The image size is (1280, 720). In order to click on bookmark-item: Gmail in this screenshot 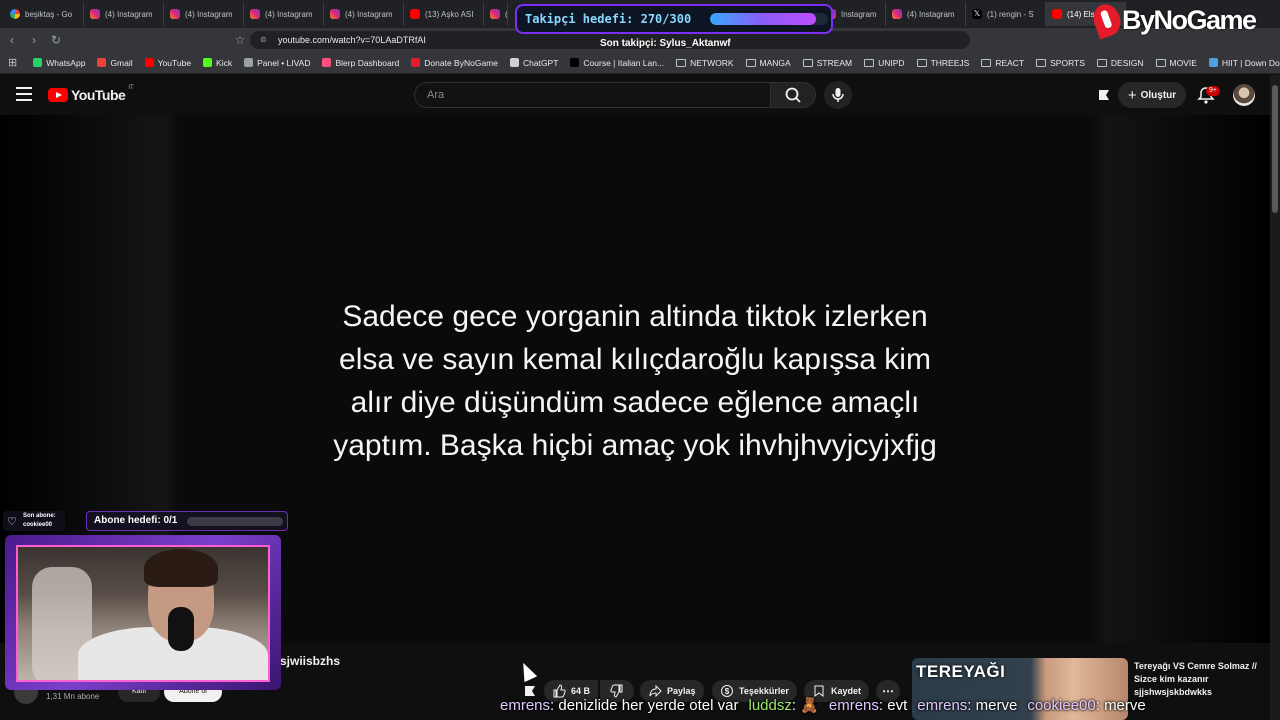, I will do `click(114, 63)`.